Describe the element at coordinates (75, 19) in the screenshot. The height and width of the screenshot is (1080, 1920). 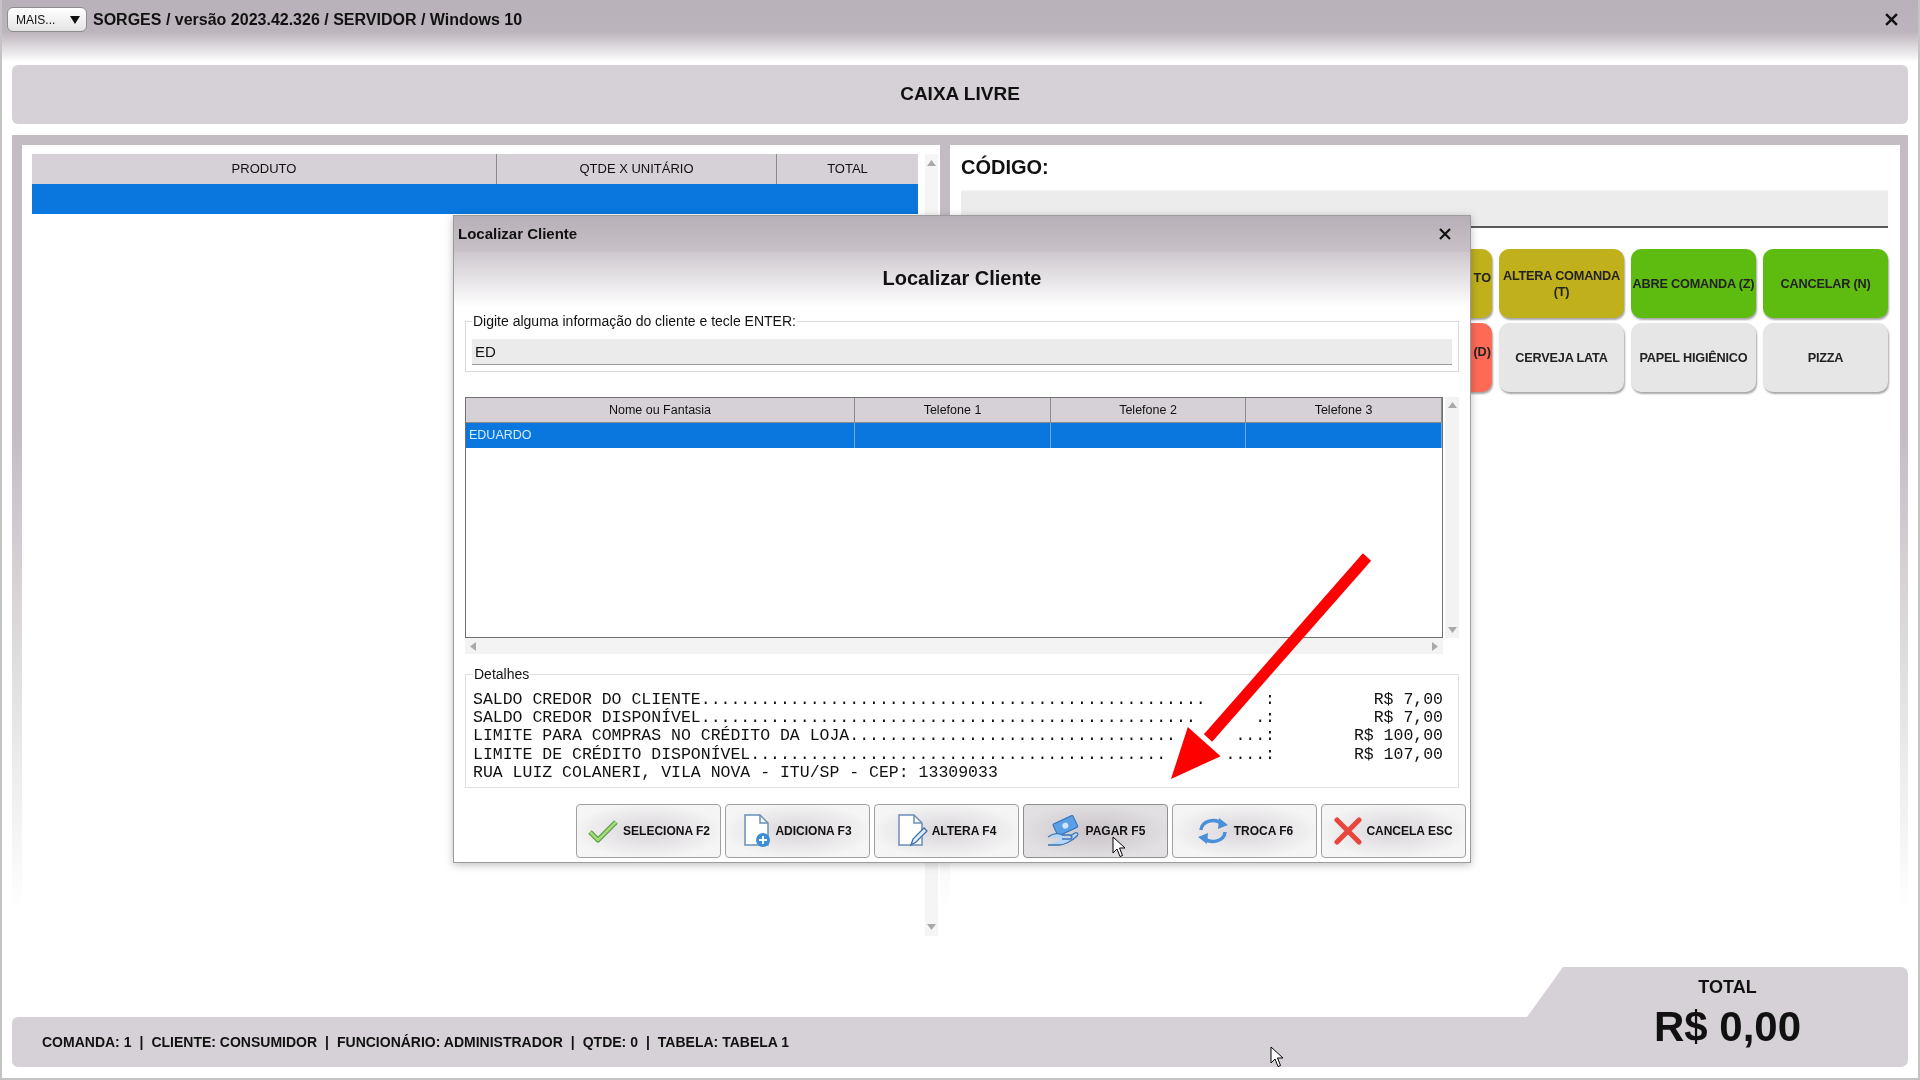
I see `caret-down-icon` at that location.